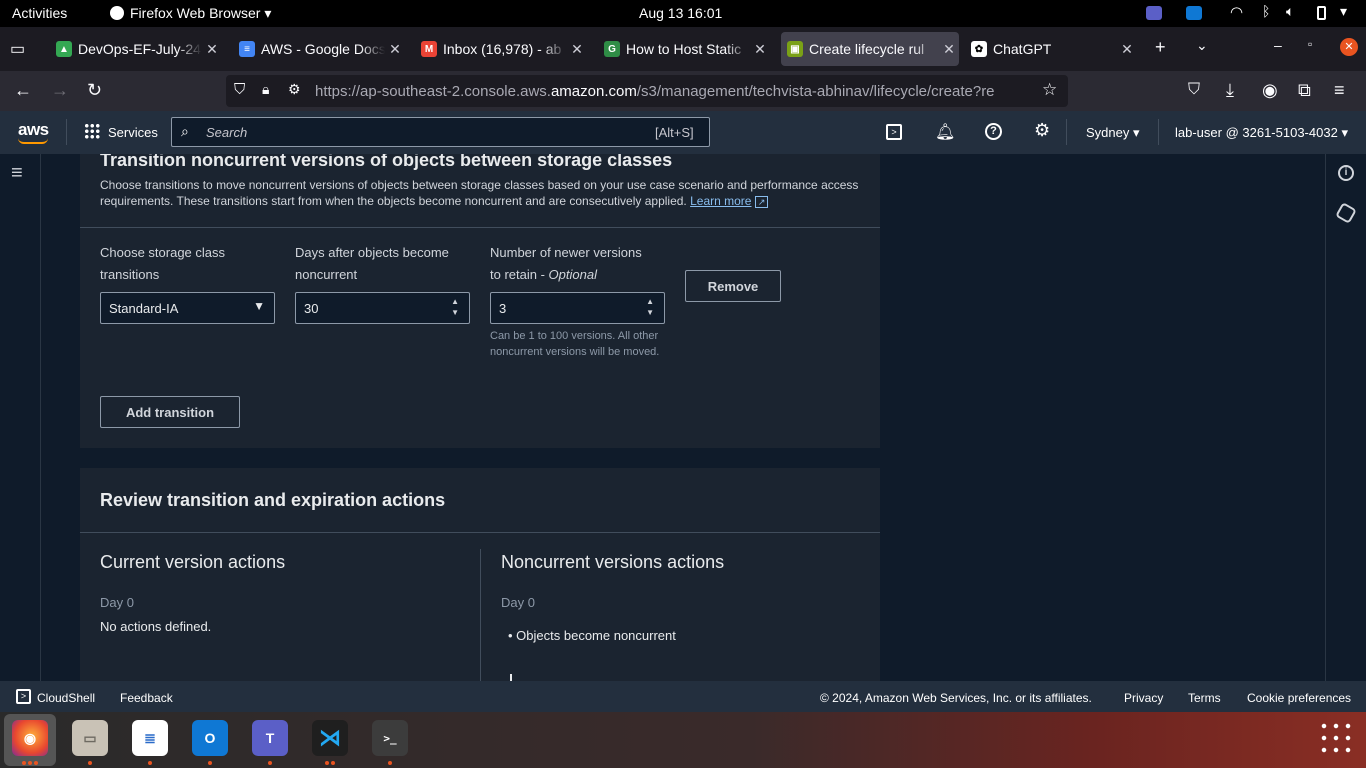 The width and height of the screenshot is (1366, 768). What do you see at coordinates (17, 49) in the screenshot?
I see `firefox-view-icon: ▭` at bounding box center [17, 49].